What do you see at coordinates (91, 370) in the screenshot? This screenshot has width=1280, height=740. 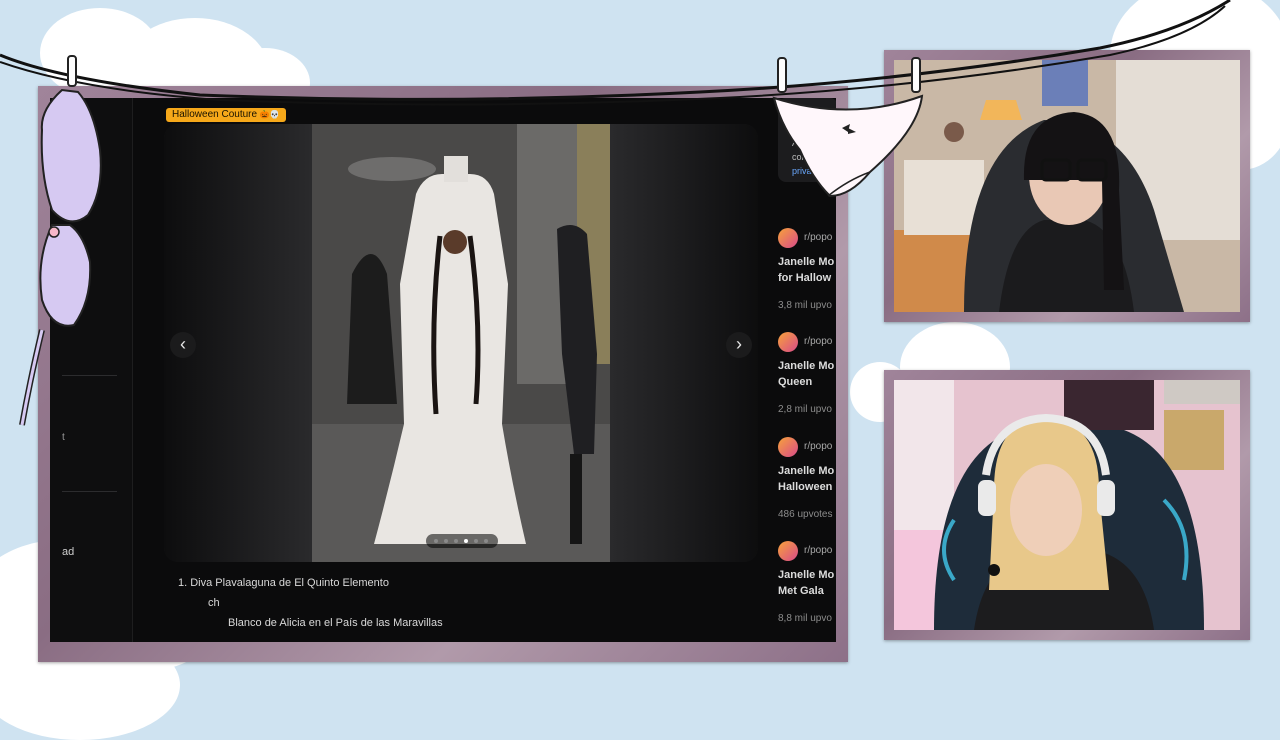 I see `left-sidebar: t ad` at bounding box center [91, 370].